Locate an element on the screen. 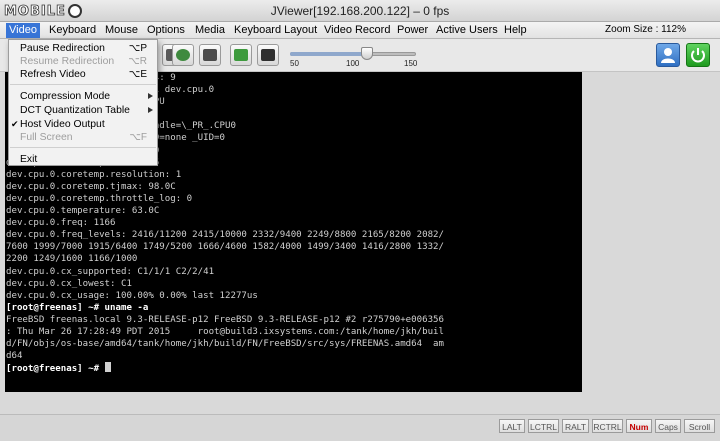 Image resolution: width=720 pixels, height=441 pixels. window-title: JViewer[192.168.200.122] – 0 fps is located at coordinates (360, 11).